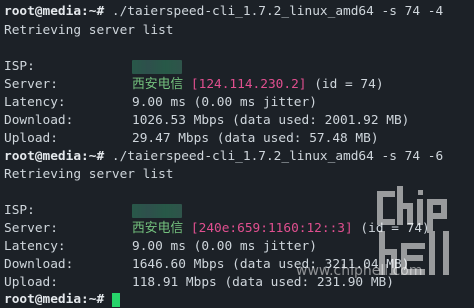 This screenshot has width=474, height=308. What do you see at coordinates (248, 84) in the screenshot?
I see `server-ip: [124.114.230.2]` at bounding box center [248, 84].